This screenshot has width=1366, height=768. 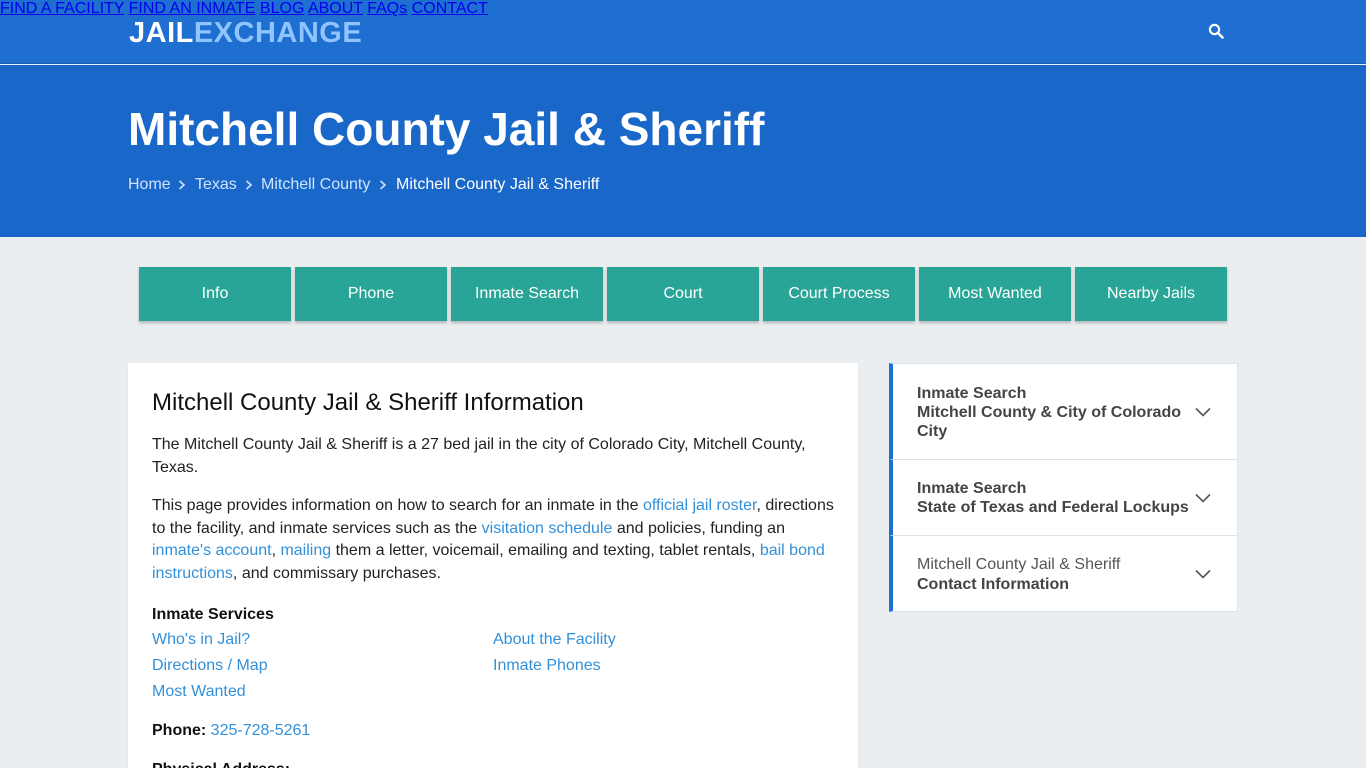 I want to click on link-inmate-account: inmate's account, so click(x=212, y=550).